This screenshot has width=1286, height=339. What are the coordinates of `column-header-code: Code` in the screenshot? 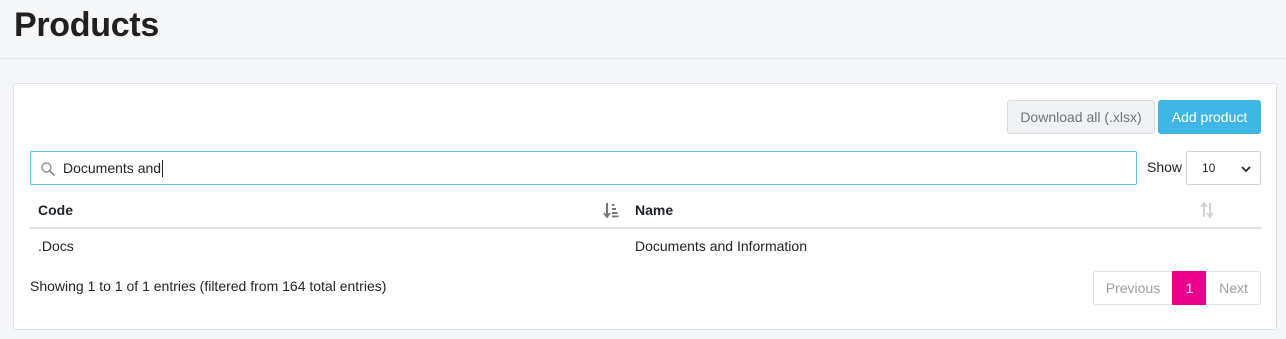 It's located at (55, 210).